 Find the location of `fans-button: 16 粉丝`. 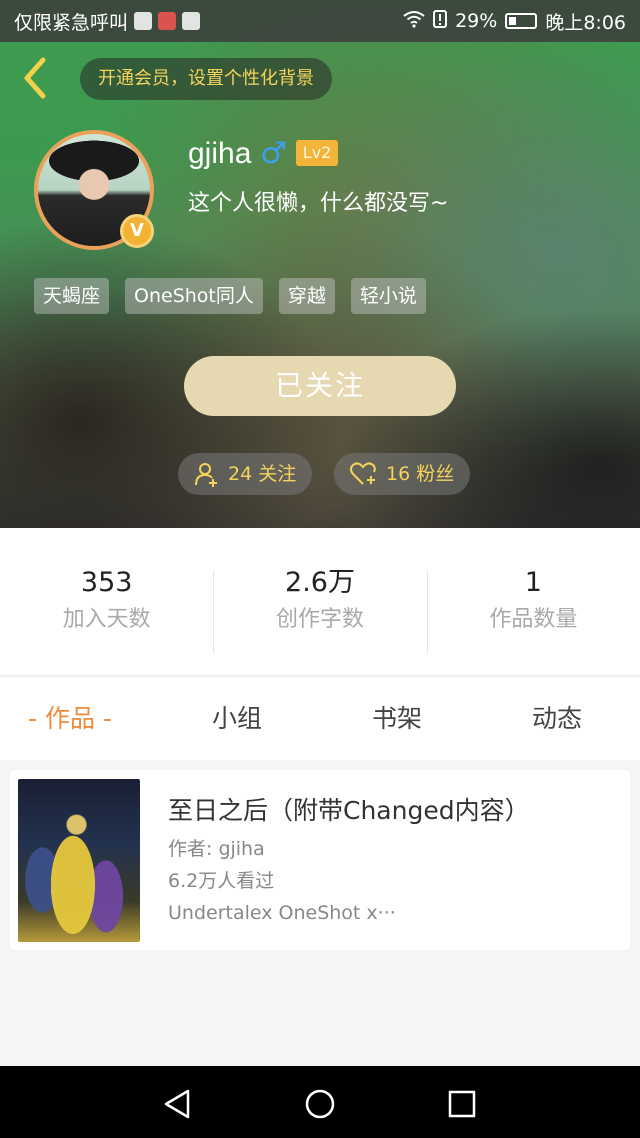

fans-button: 16 粉丝 is located at coordinates (402, 474).